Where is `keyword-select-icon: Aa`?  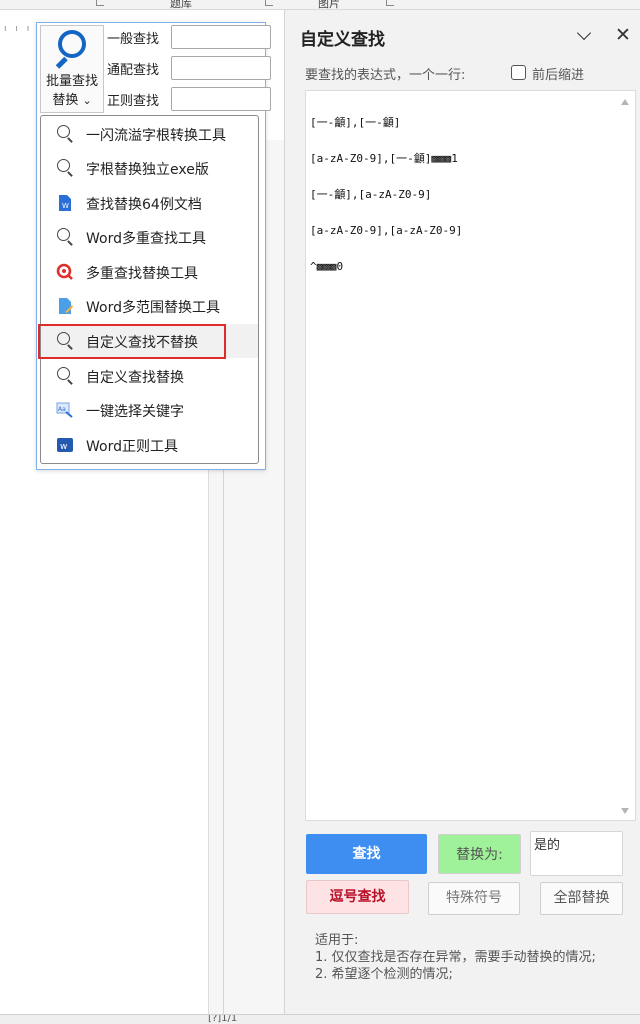
keyword-select-icon: Aa is located at coordinates (65, 410).